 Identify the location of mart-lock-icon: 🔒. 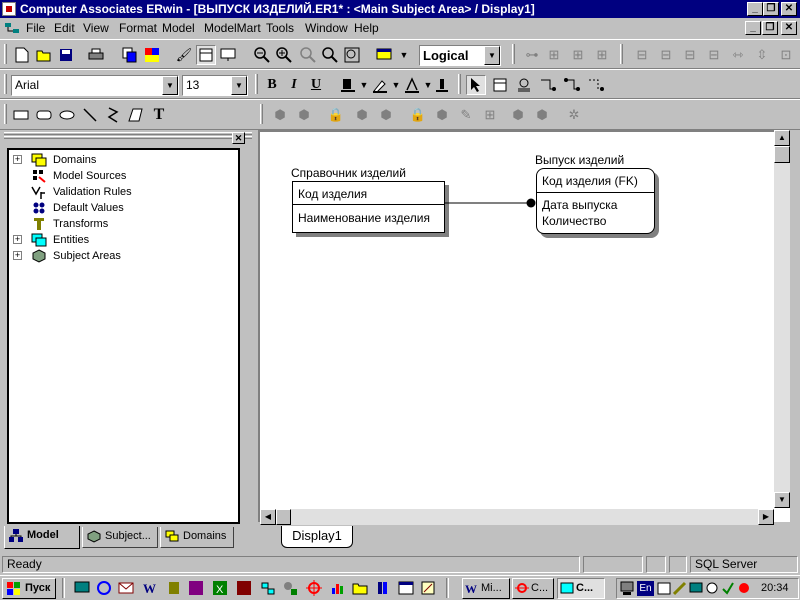
(418, 115).